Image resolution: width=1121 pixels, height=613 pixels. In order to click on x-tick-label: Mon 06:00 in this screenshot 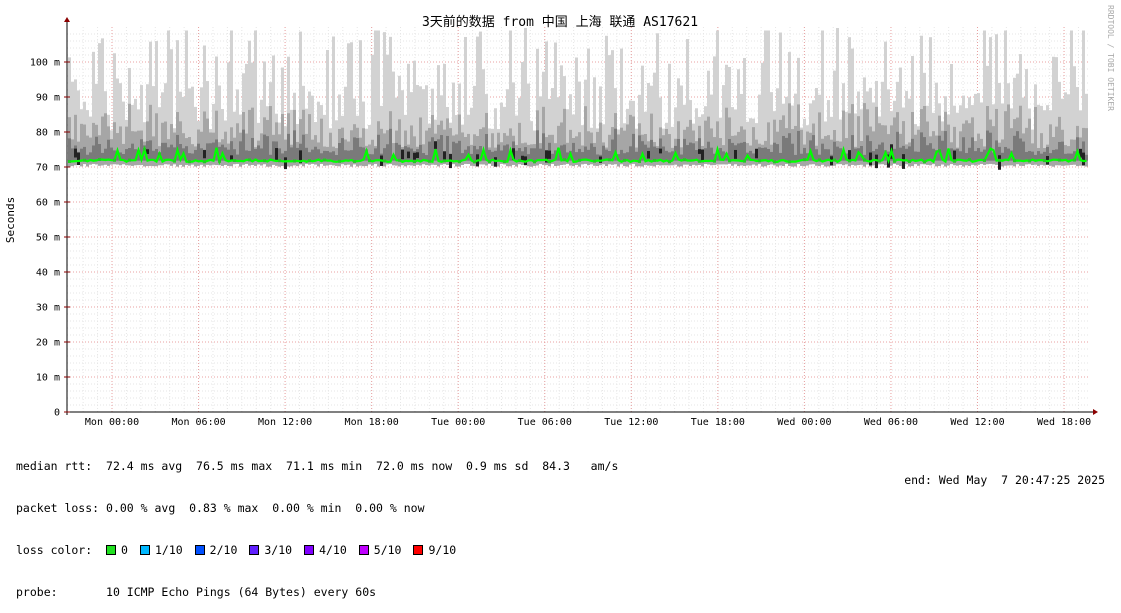, I will do `click(198, 422)`.